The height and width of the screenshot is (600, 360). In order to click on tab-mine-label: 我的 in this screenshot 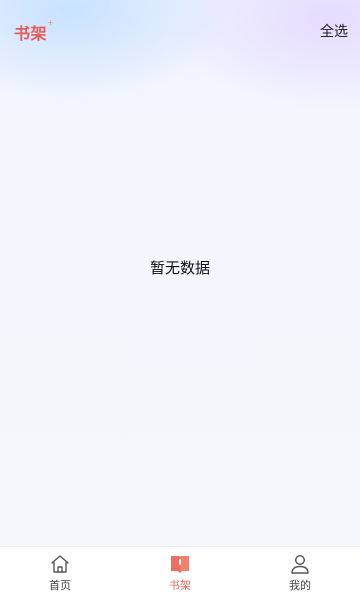, I will do `click(300, 585)`.